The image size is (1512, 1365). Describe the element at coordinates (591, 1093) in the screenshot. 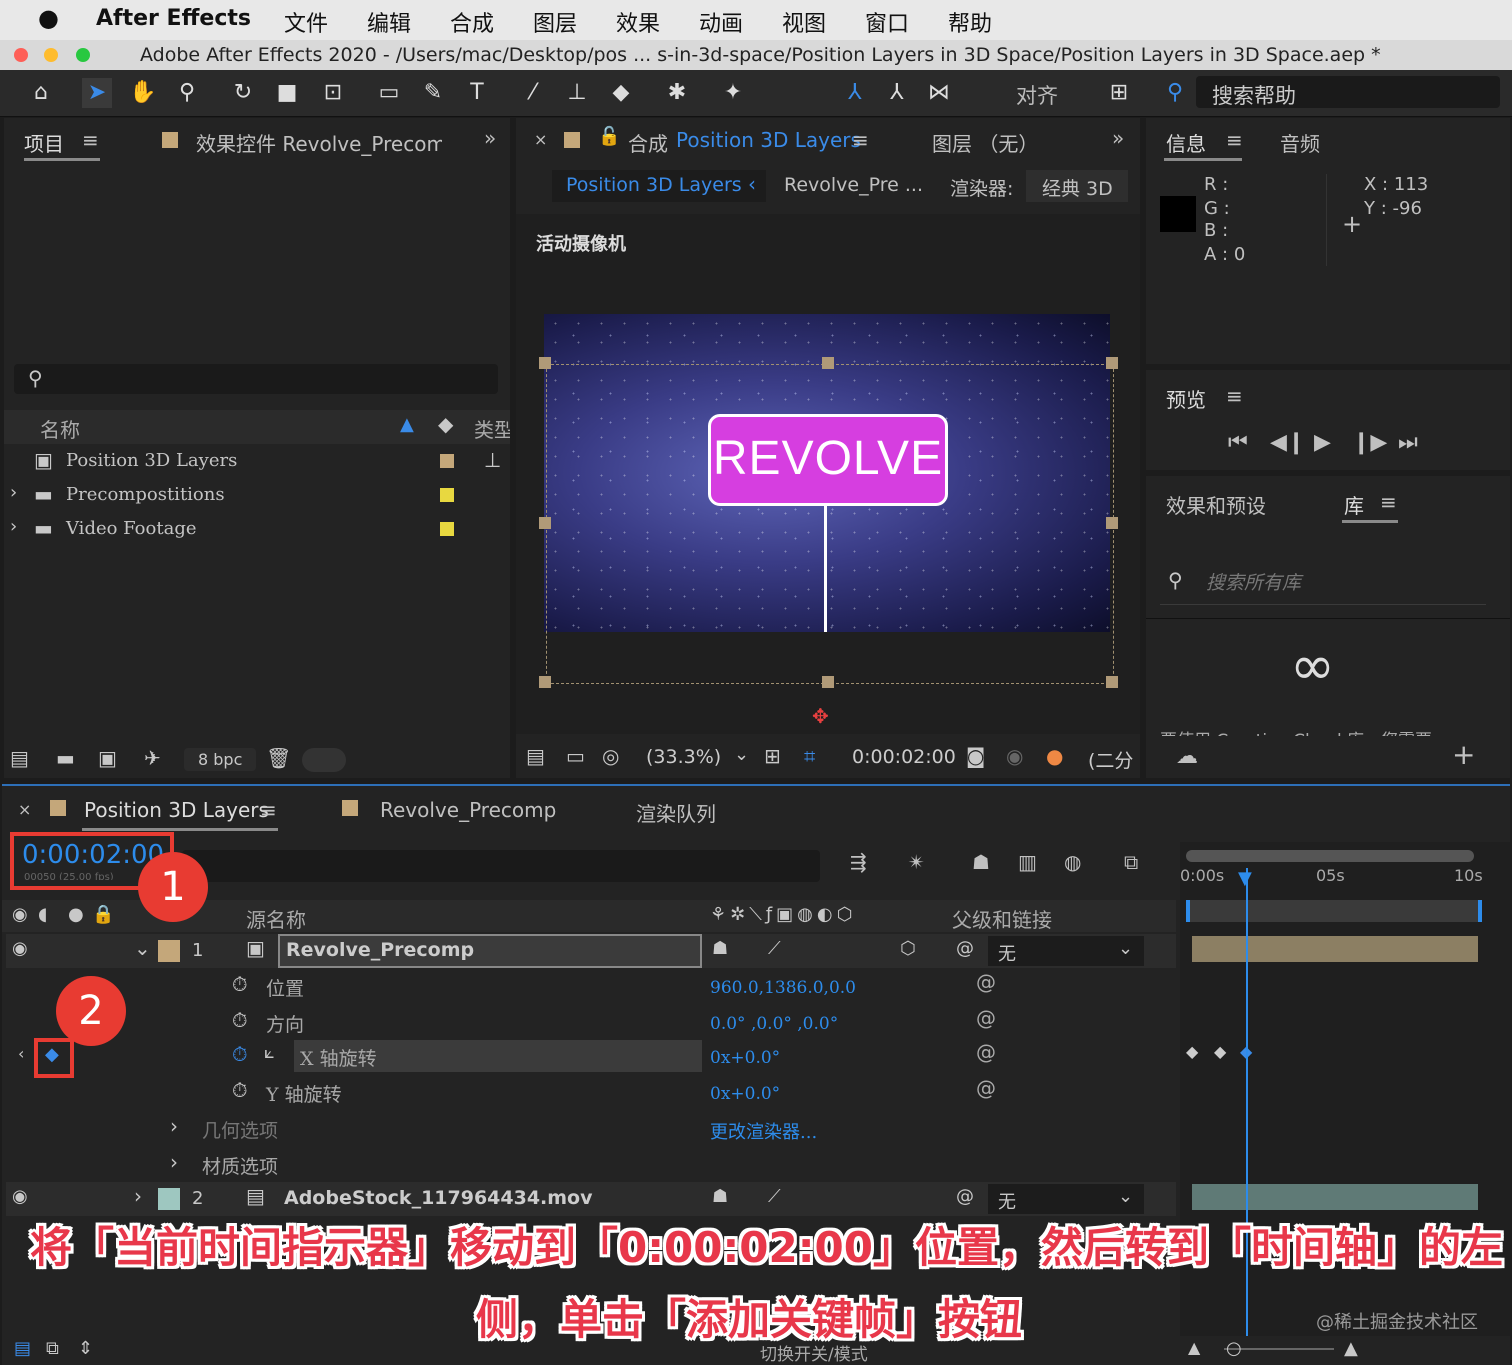

I see `property-row: ⏱ Y 轴旋转 0x+0.0° @` at that location.